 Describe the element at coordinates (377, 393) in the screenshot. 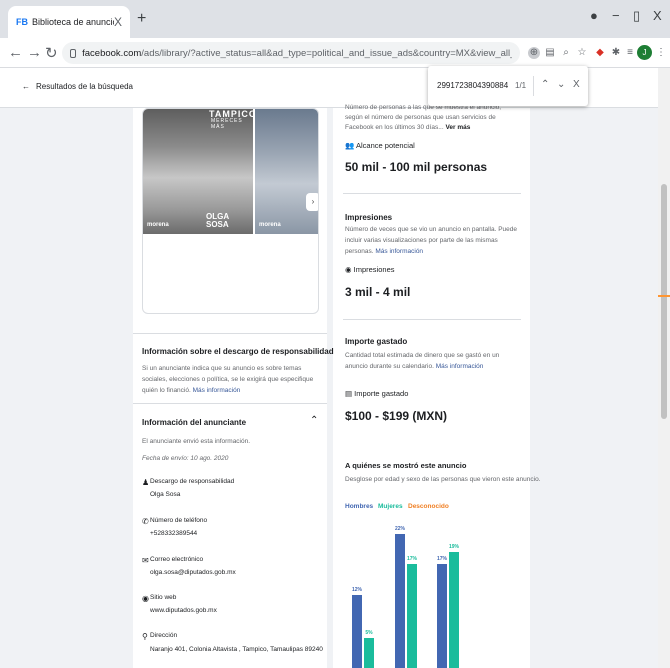

I see `spend-label: ▤ Importe gastado` at that location.